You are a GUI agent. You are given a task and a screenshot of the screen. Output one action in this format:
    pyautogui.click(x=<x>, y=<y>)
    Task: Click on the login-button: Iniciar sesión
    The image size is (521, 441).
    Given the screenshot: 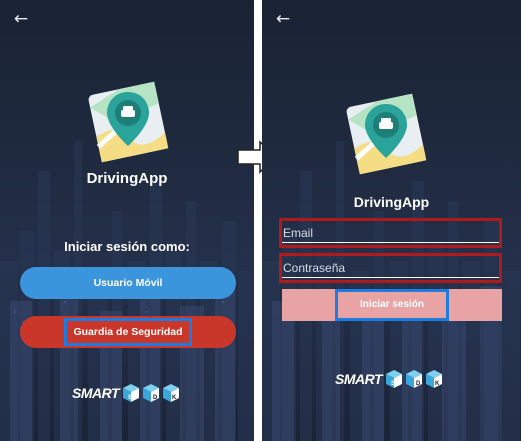 What is the action you would take?
    pyautogui.click(x=392, y=305)
    